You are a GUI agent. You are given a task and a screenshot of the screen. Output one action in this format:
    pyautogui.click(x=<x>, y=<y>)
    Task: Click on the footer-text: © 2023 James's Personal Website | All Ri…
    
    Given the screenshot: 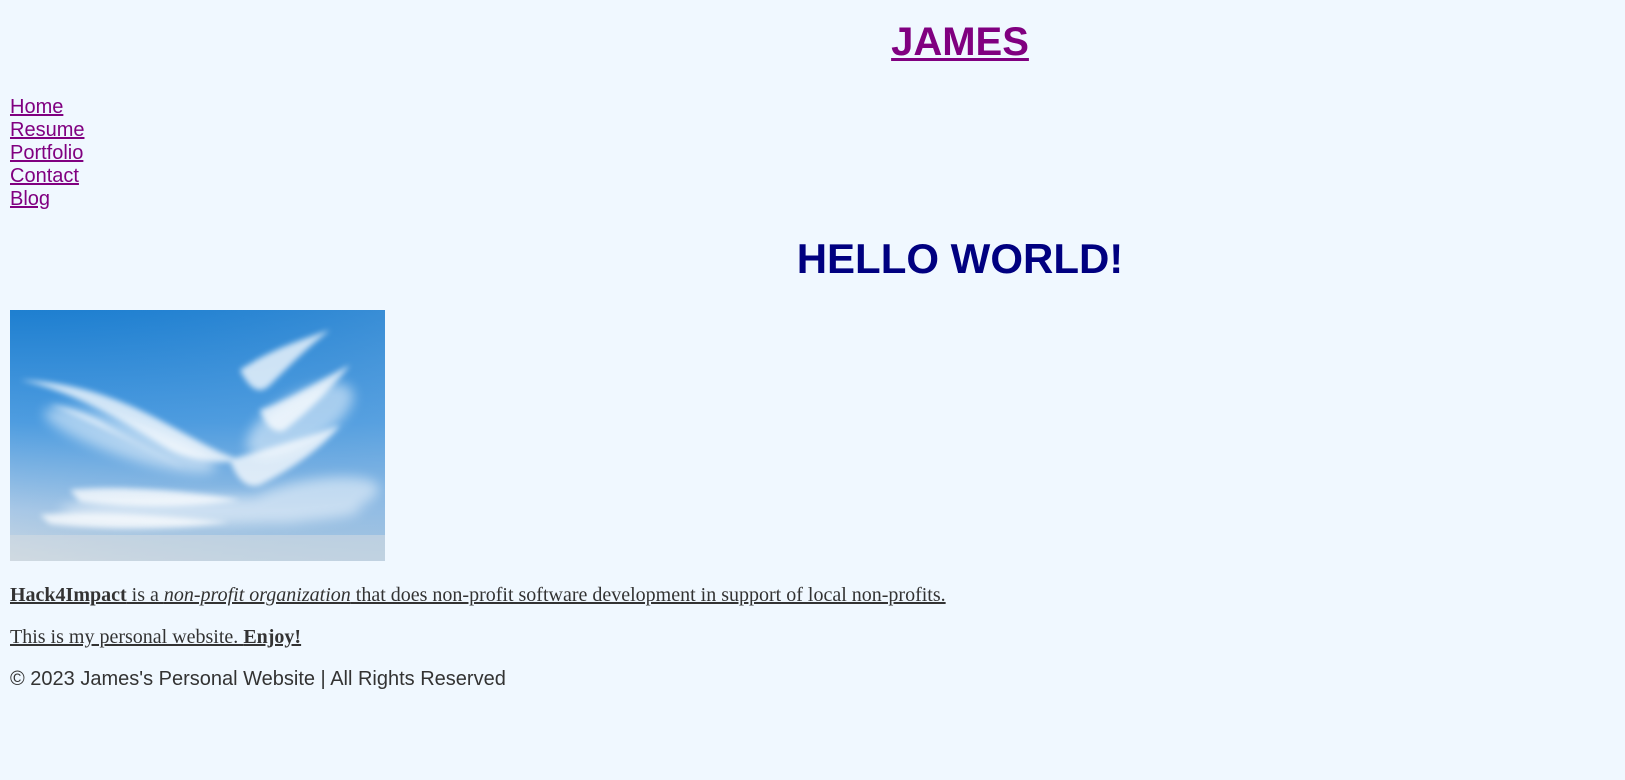 What is the action you would take?
    pyautogui.click(x=258, y=679)
    